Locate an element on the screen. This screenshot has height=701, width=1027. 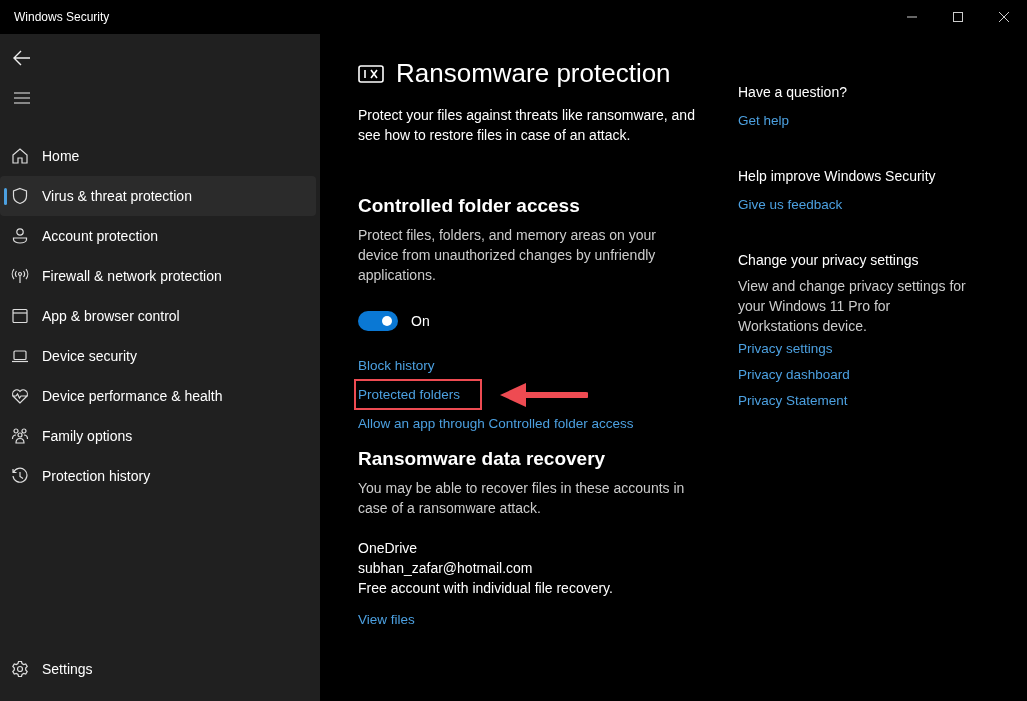
link: Give us feedback is located at coordinates (868, 205).